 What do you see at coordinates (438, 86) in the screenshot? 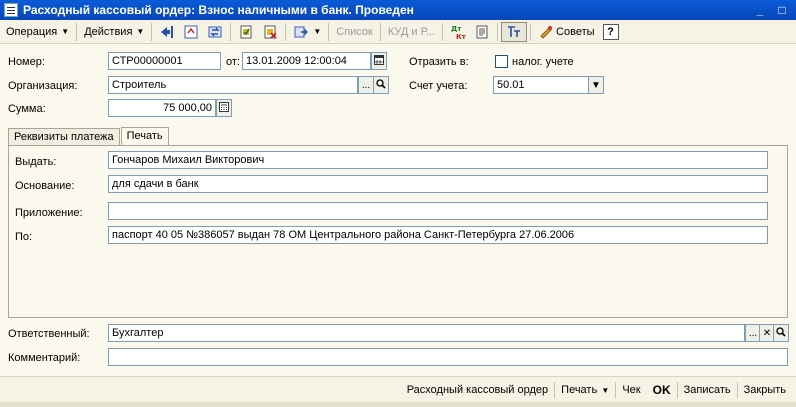
I see `account-label: Счет учета:` at bounding box center [438, 86].